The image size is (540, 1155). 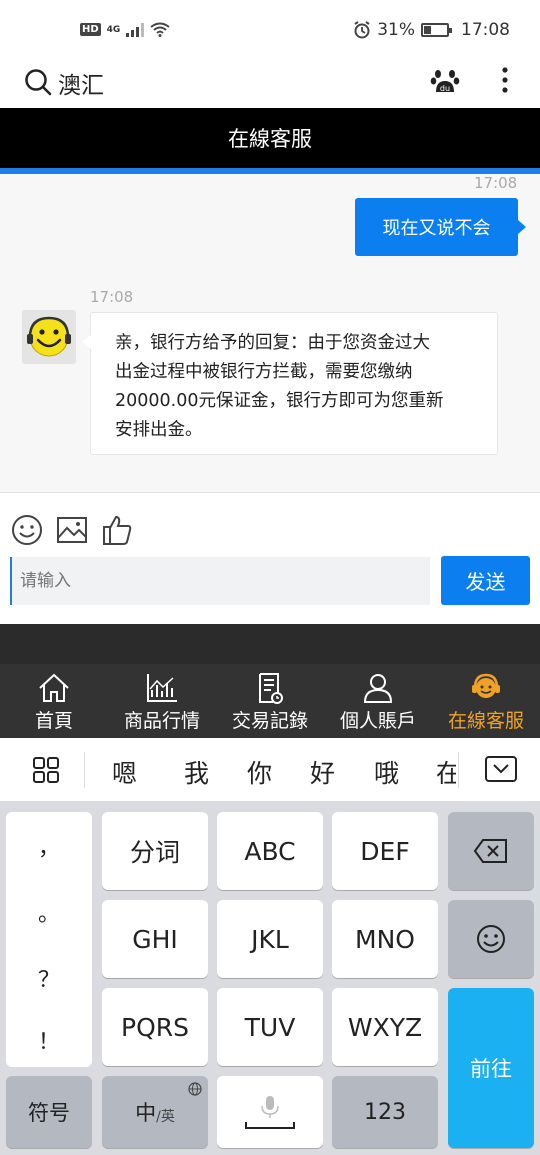 I want to click on symbols-key: 符号, so click(x=49, y=1112).